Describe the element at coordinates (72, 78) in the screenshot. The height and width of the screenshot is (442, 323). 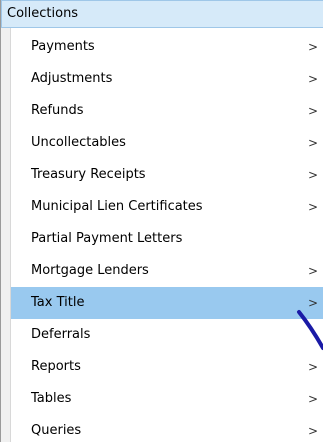
I see `menu-item-label: Adjustments` at that location.